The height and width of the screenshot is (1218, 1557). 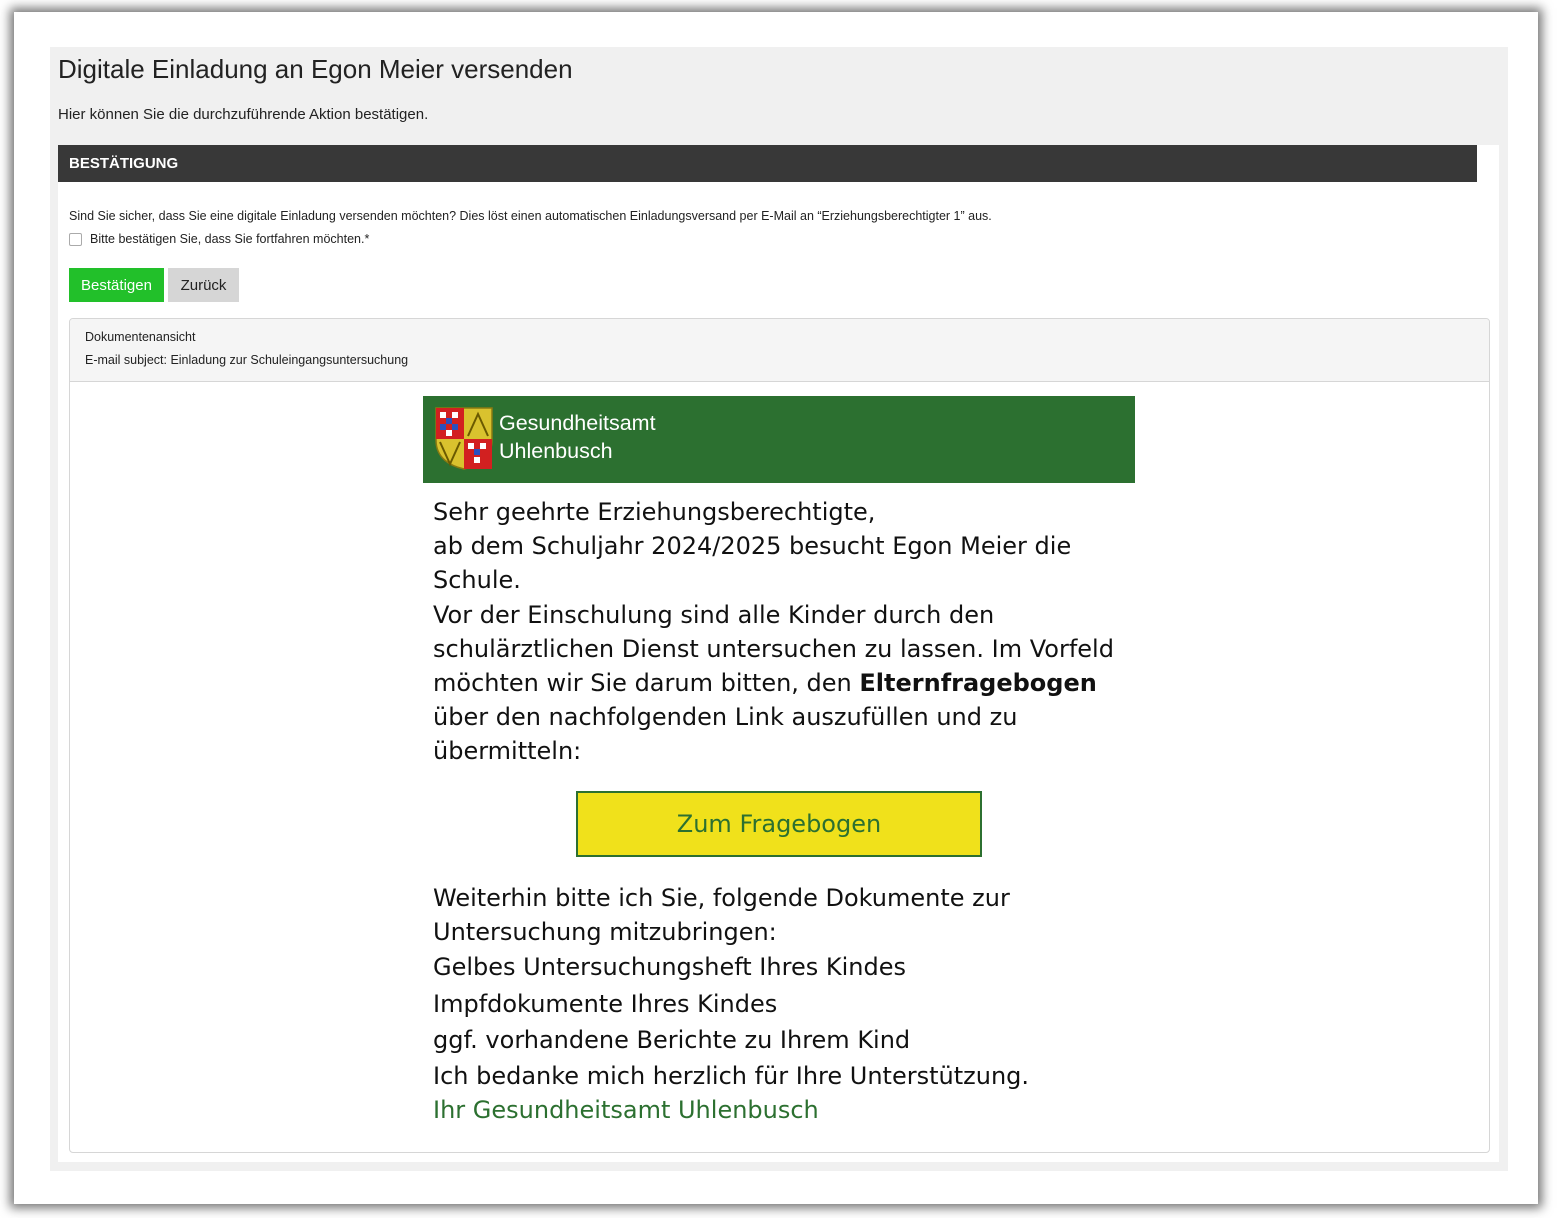 What do you see at coordinates (577, 437) in the screenshot?
I see `brand-name: Gesundheitsamt Uhlenbusch` at bounding box center [577, 437].